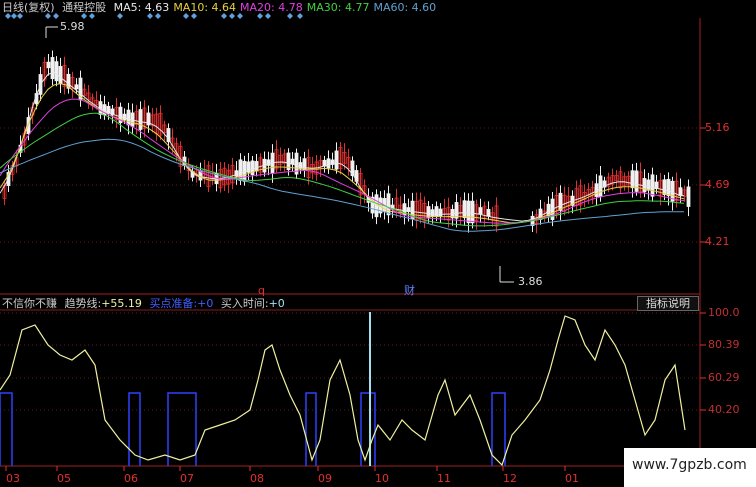  What do you see at coordinates (530, 281) in the screenshot?
I see `low-price-label: 3.86` at bounding box center [530, 281].